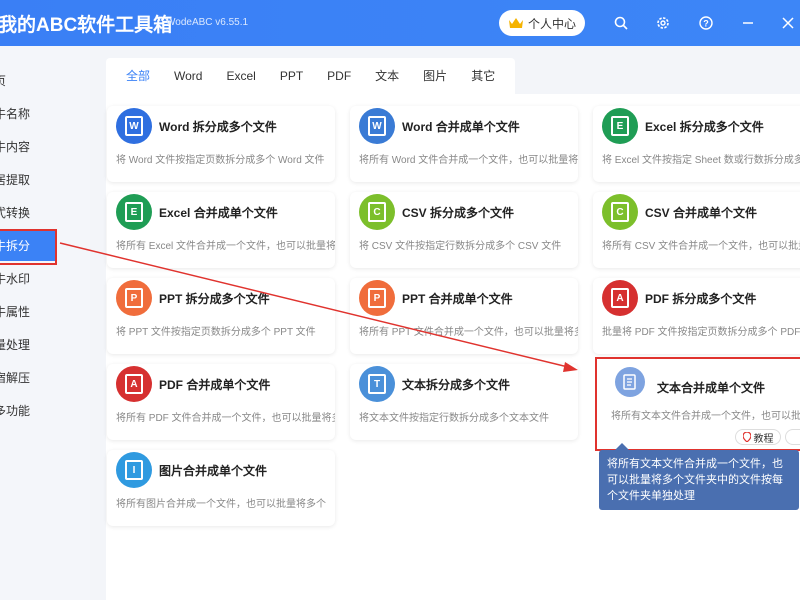 This screenshot has width=800, height=600. I want to click on tool-card: W Word 合并成单个文件将所有 Word 文件合并成一个文件，也可以批量将多, so click(464, 144).